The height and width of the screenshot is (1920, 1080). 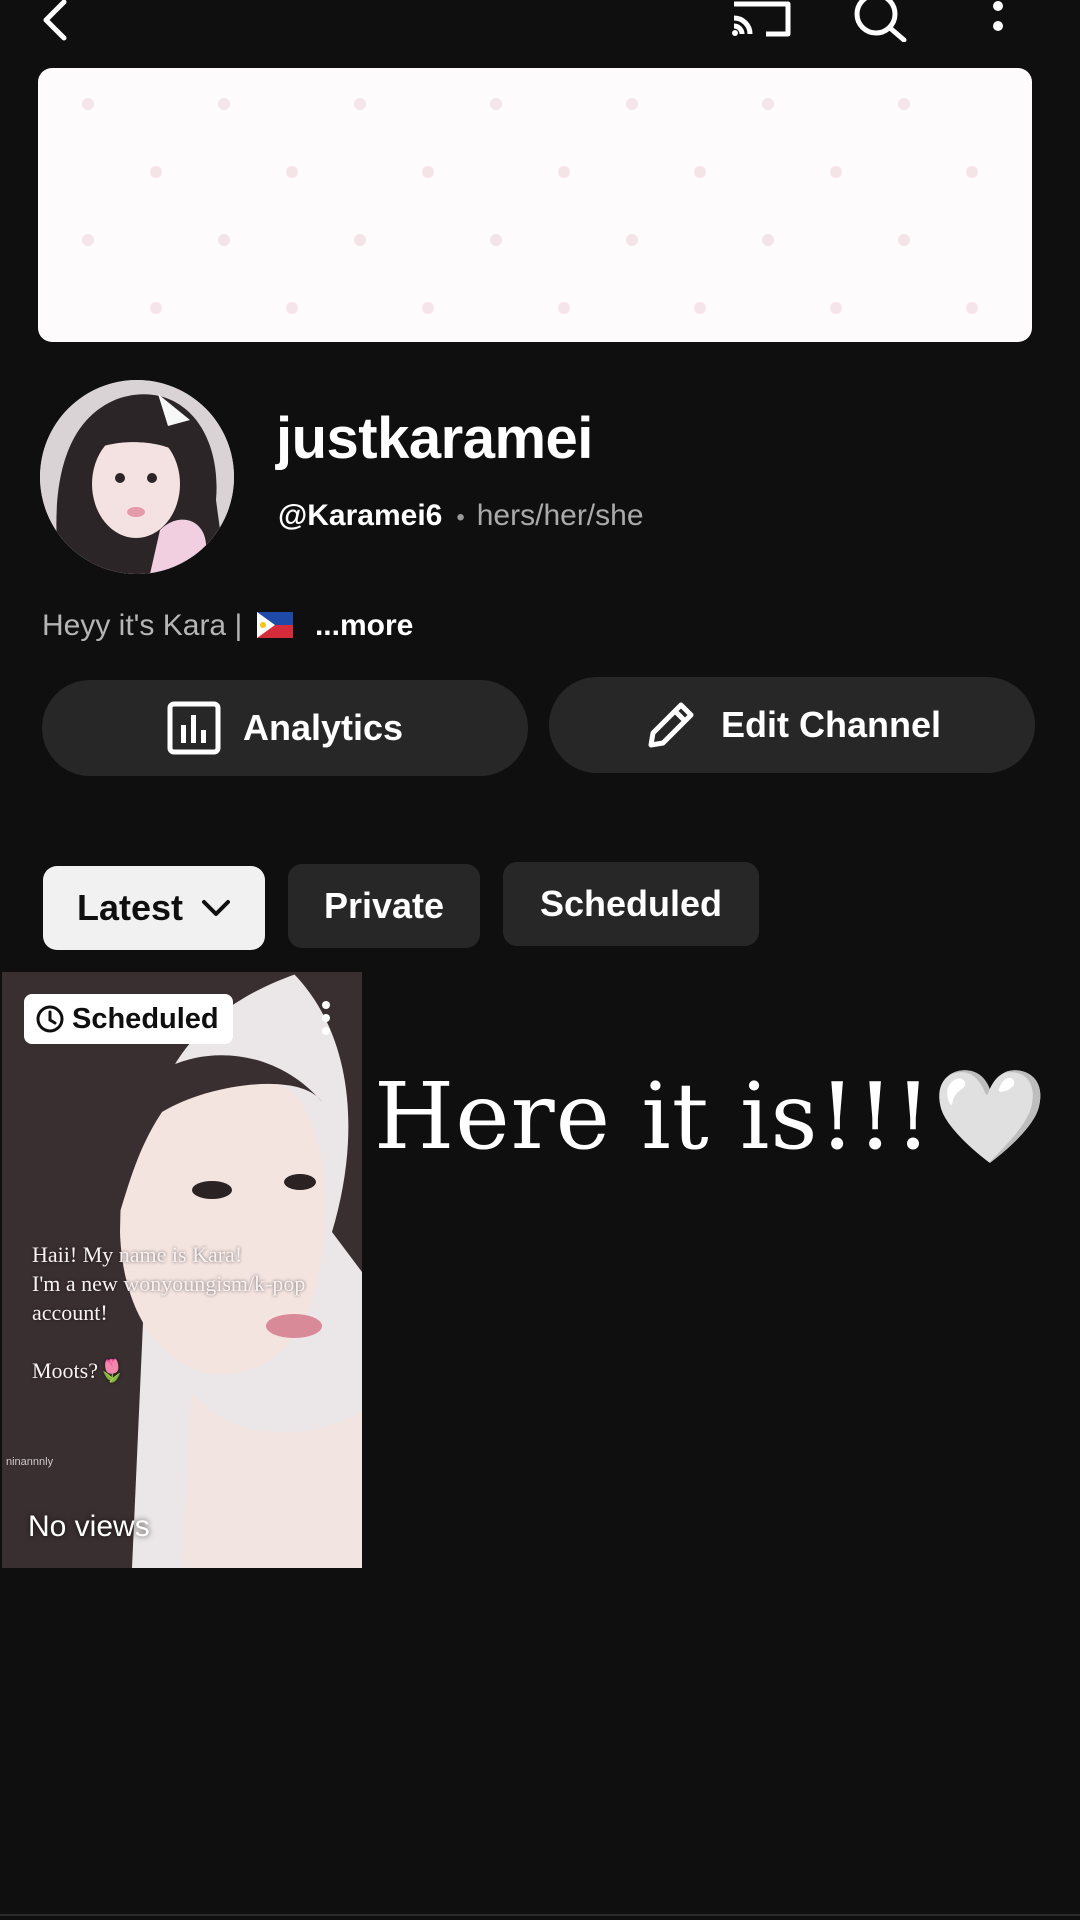 I want to click on video-more-icon, so click(x=326, y=1018).